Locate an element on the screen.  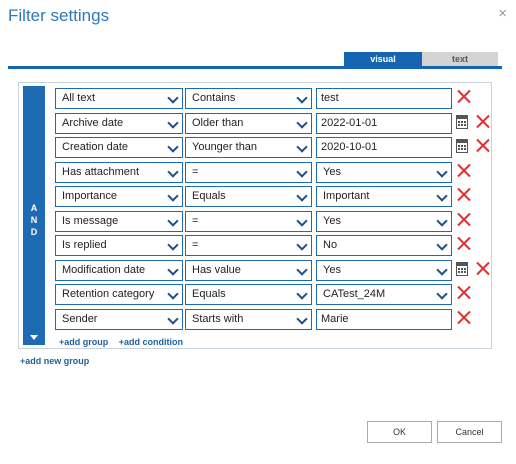
mode-tabs: visual text is located at coordinates (421, 59).